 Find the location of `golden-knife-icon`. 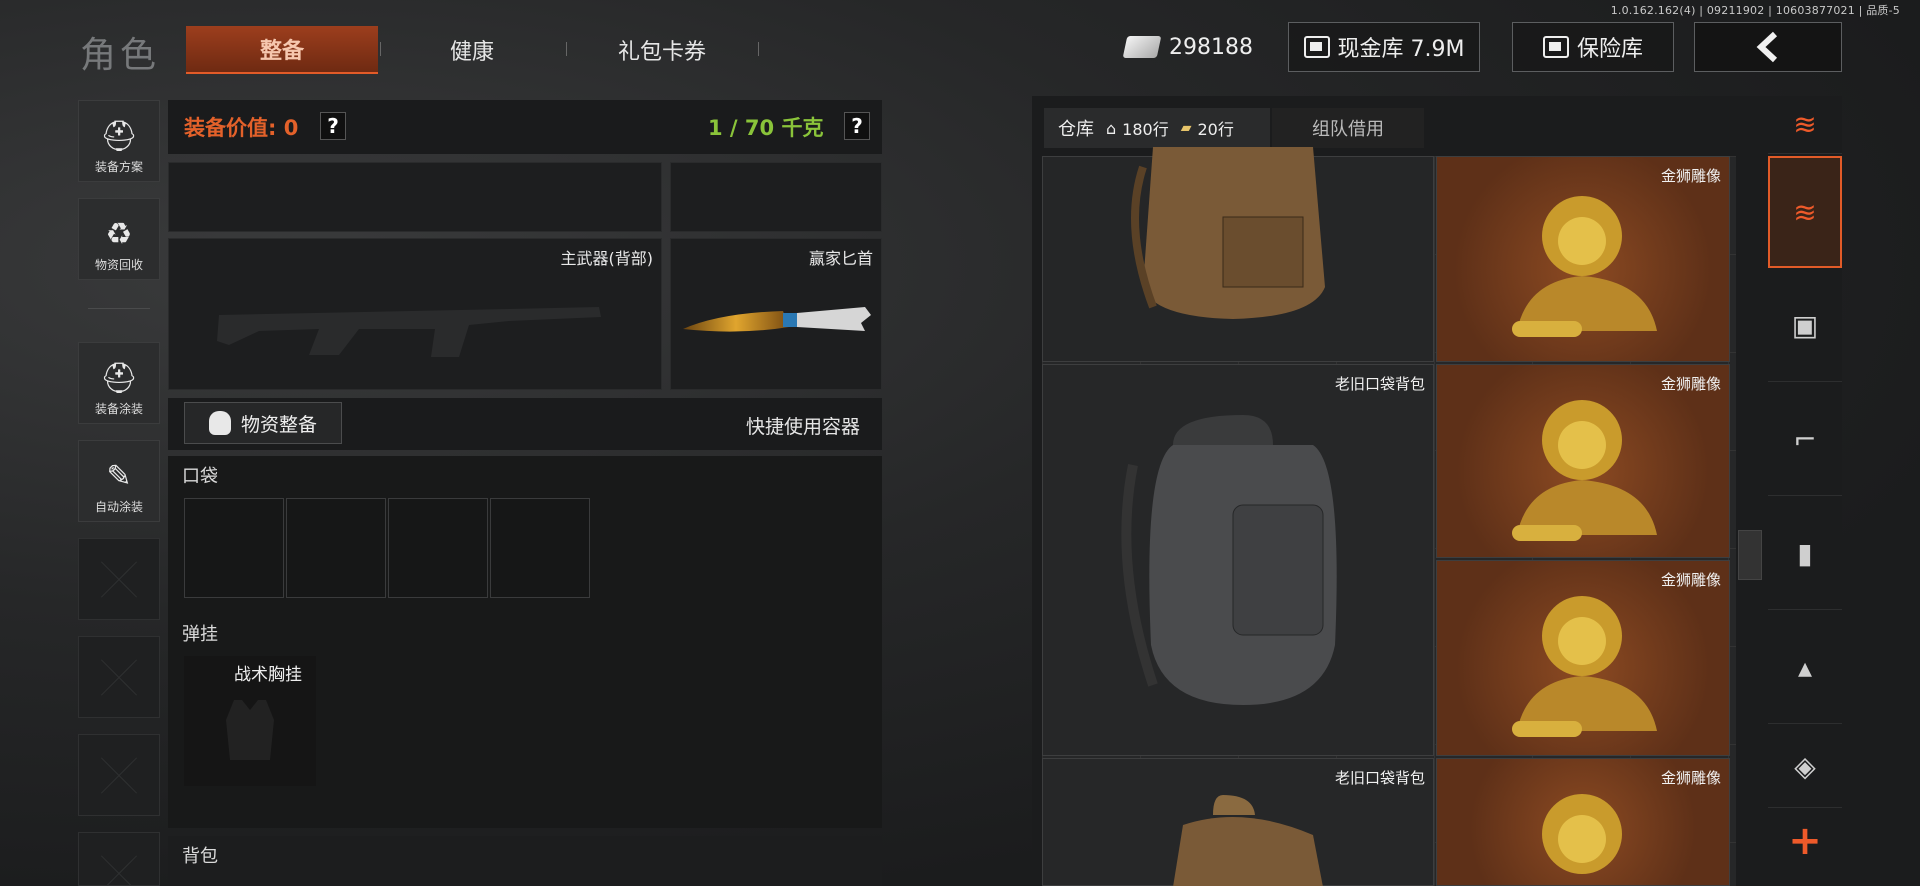

golden-knife-icon is located at coordinates (777, 319).